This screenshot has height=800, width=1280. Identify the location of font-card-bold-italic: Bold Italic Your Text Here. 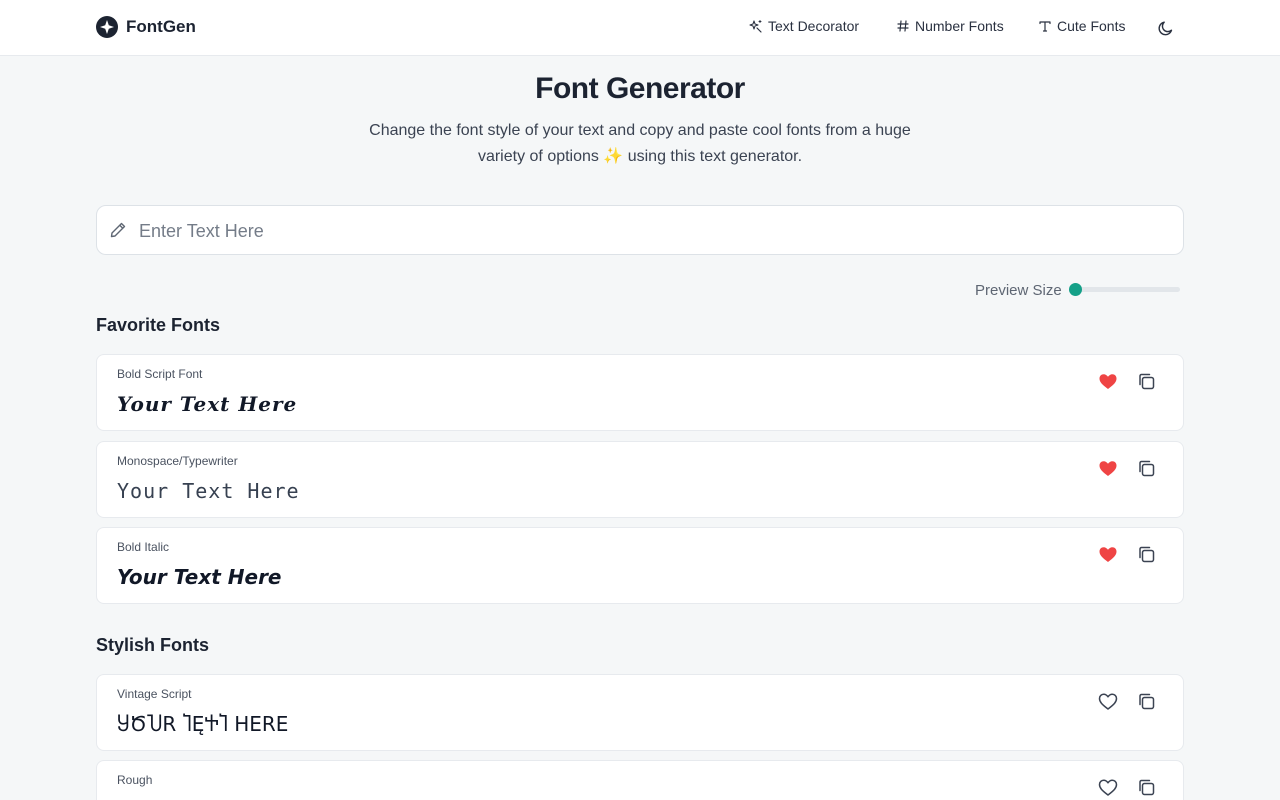
(640, 565).